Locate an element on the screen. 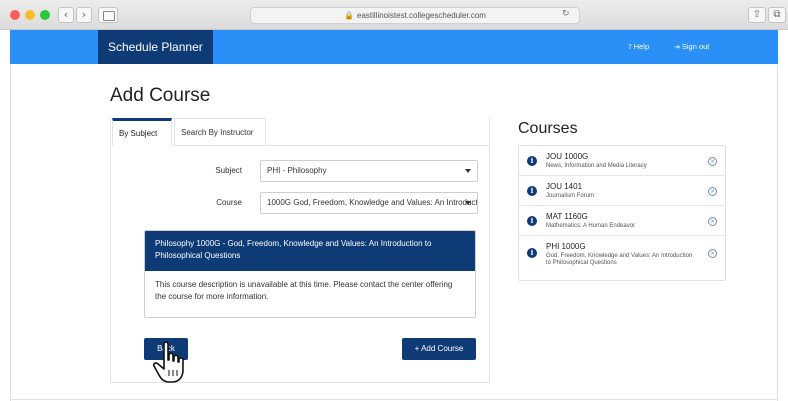  subject-select: PHI - Philosophy is located at coordinates (369, 171).